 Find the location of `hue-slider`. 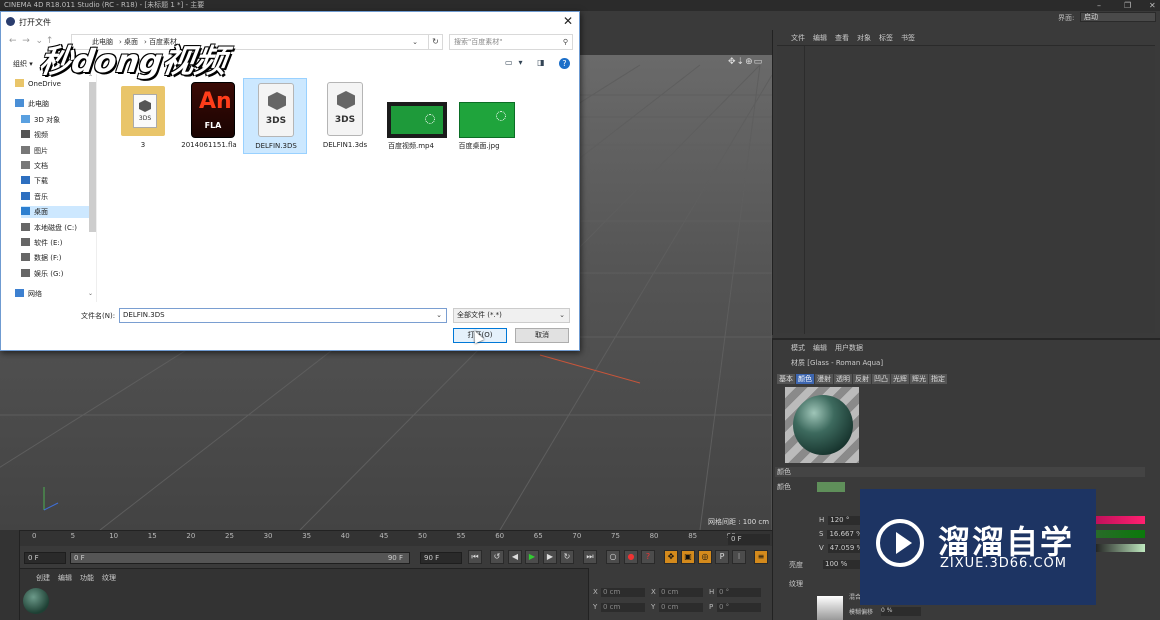

hue-slider is located at coordinates (1120, 520).